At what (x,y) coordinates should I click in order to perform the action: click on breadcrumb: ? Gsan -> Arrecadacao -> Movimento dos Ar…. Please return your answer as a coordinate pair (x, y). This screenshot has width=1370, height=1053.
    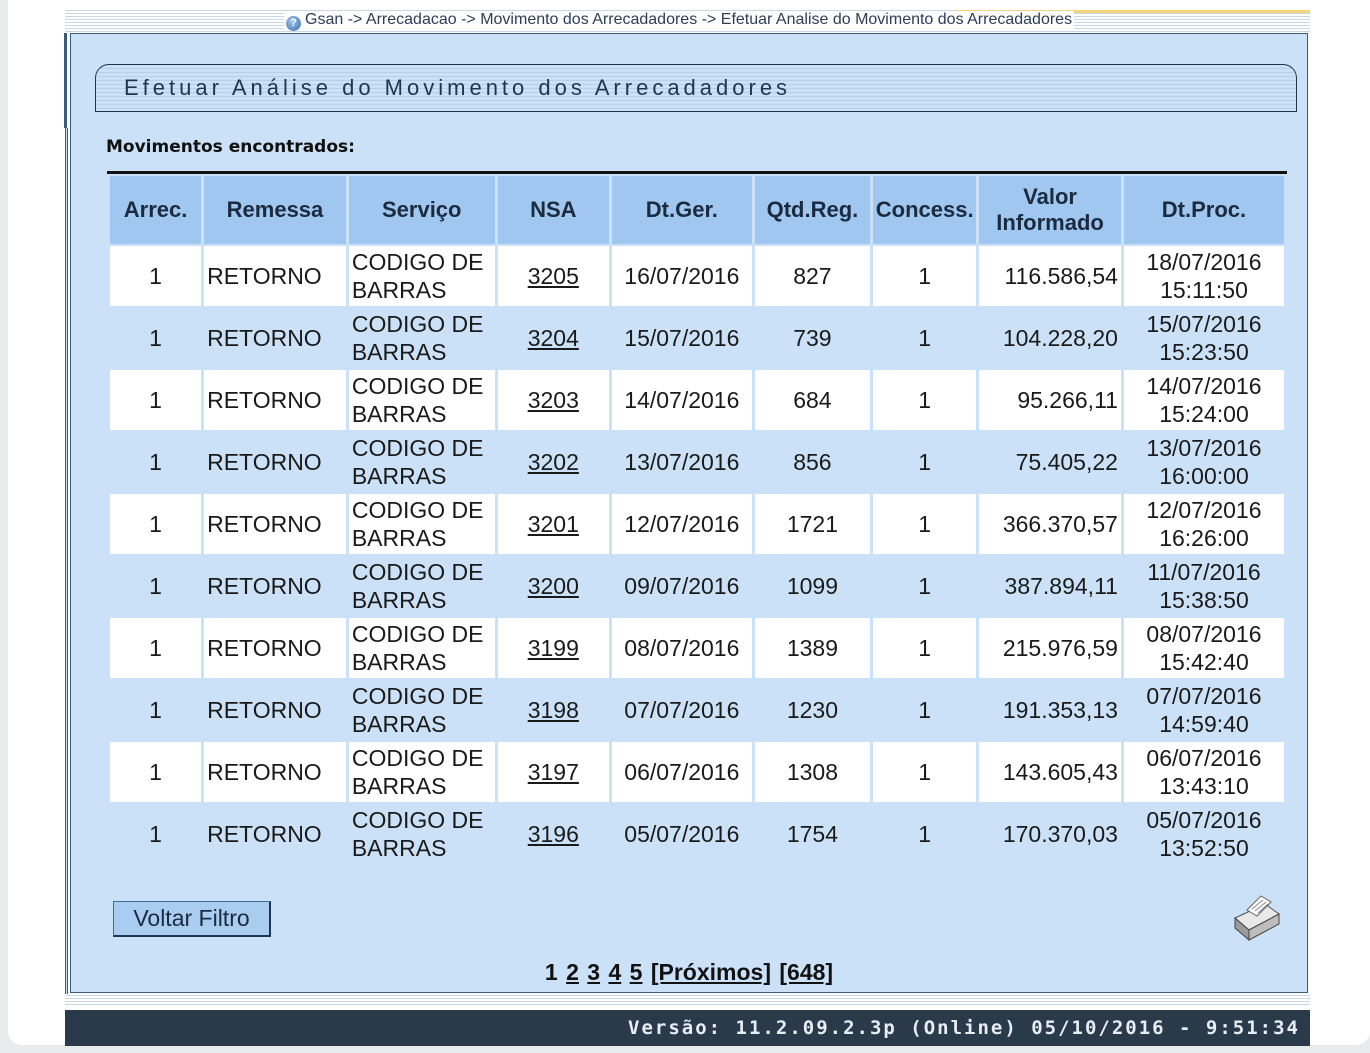
    Looking at the image, I should click on (679, 21).